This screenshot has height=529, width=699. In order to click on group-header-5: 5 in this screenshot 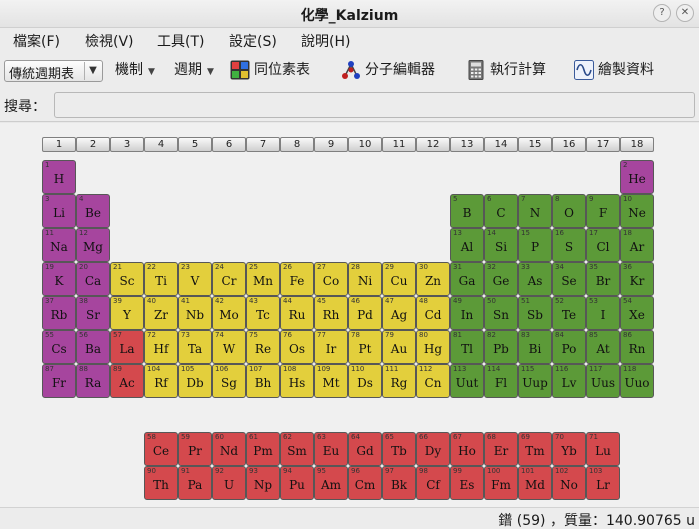, I will do `click(195, 144)`.